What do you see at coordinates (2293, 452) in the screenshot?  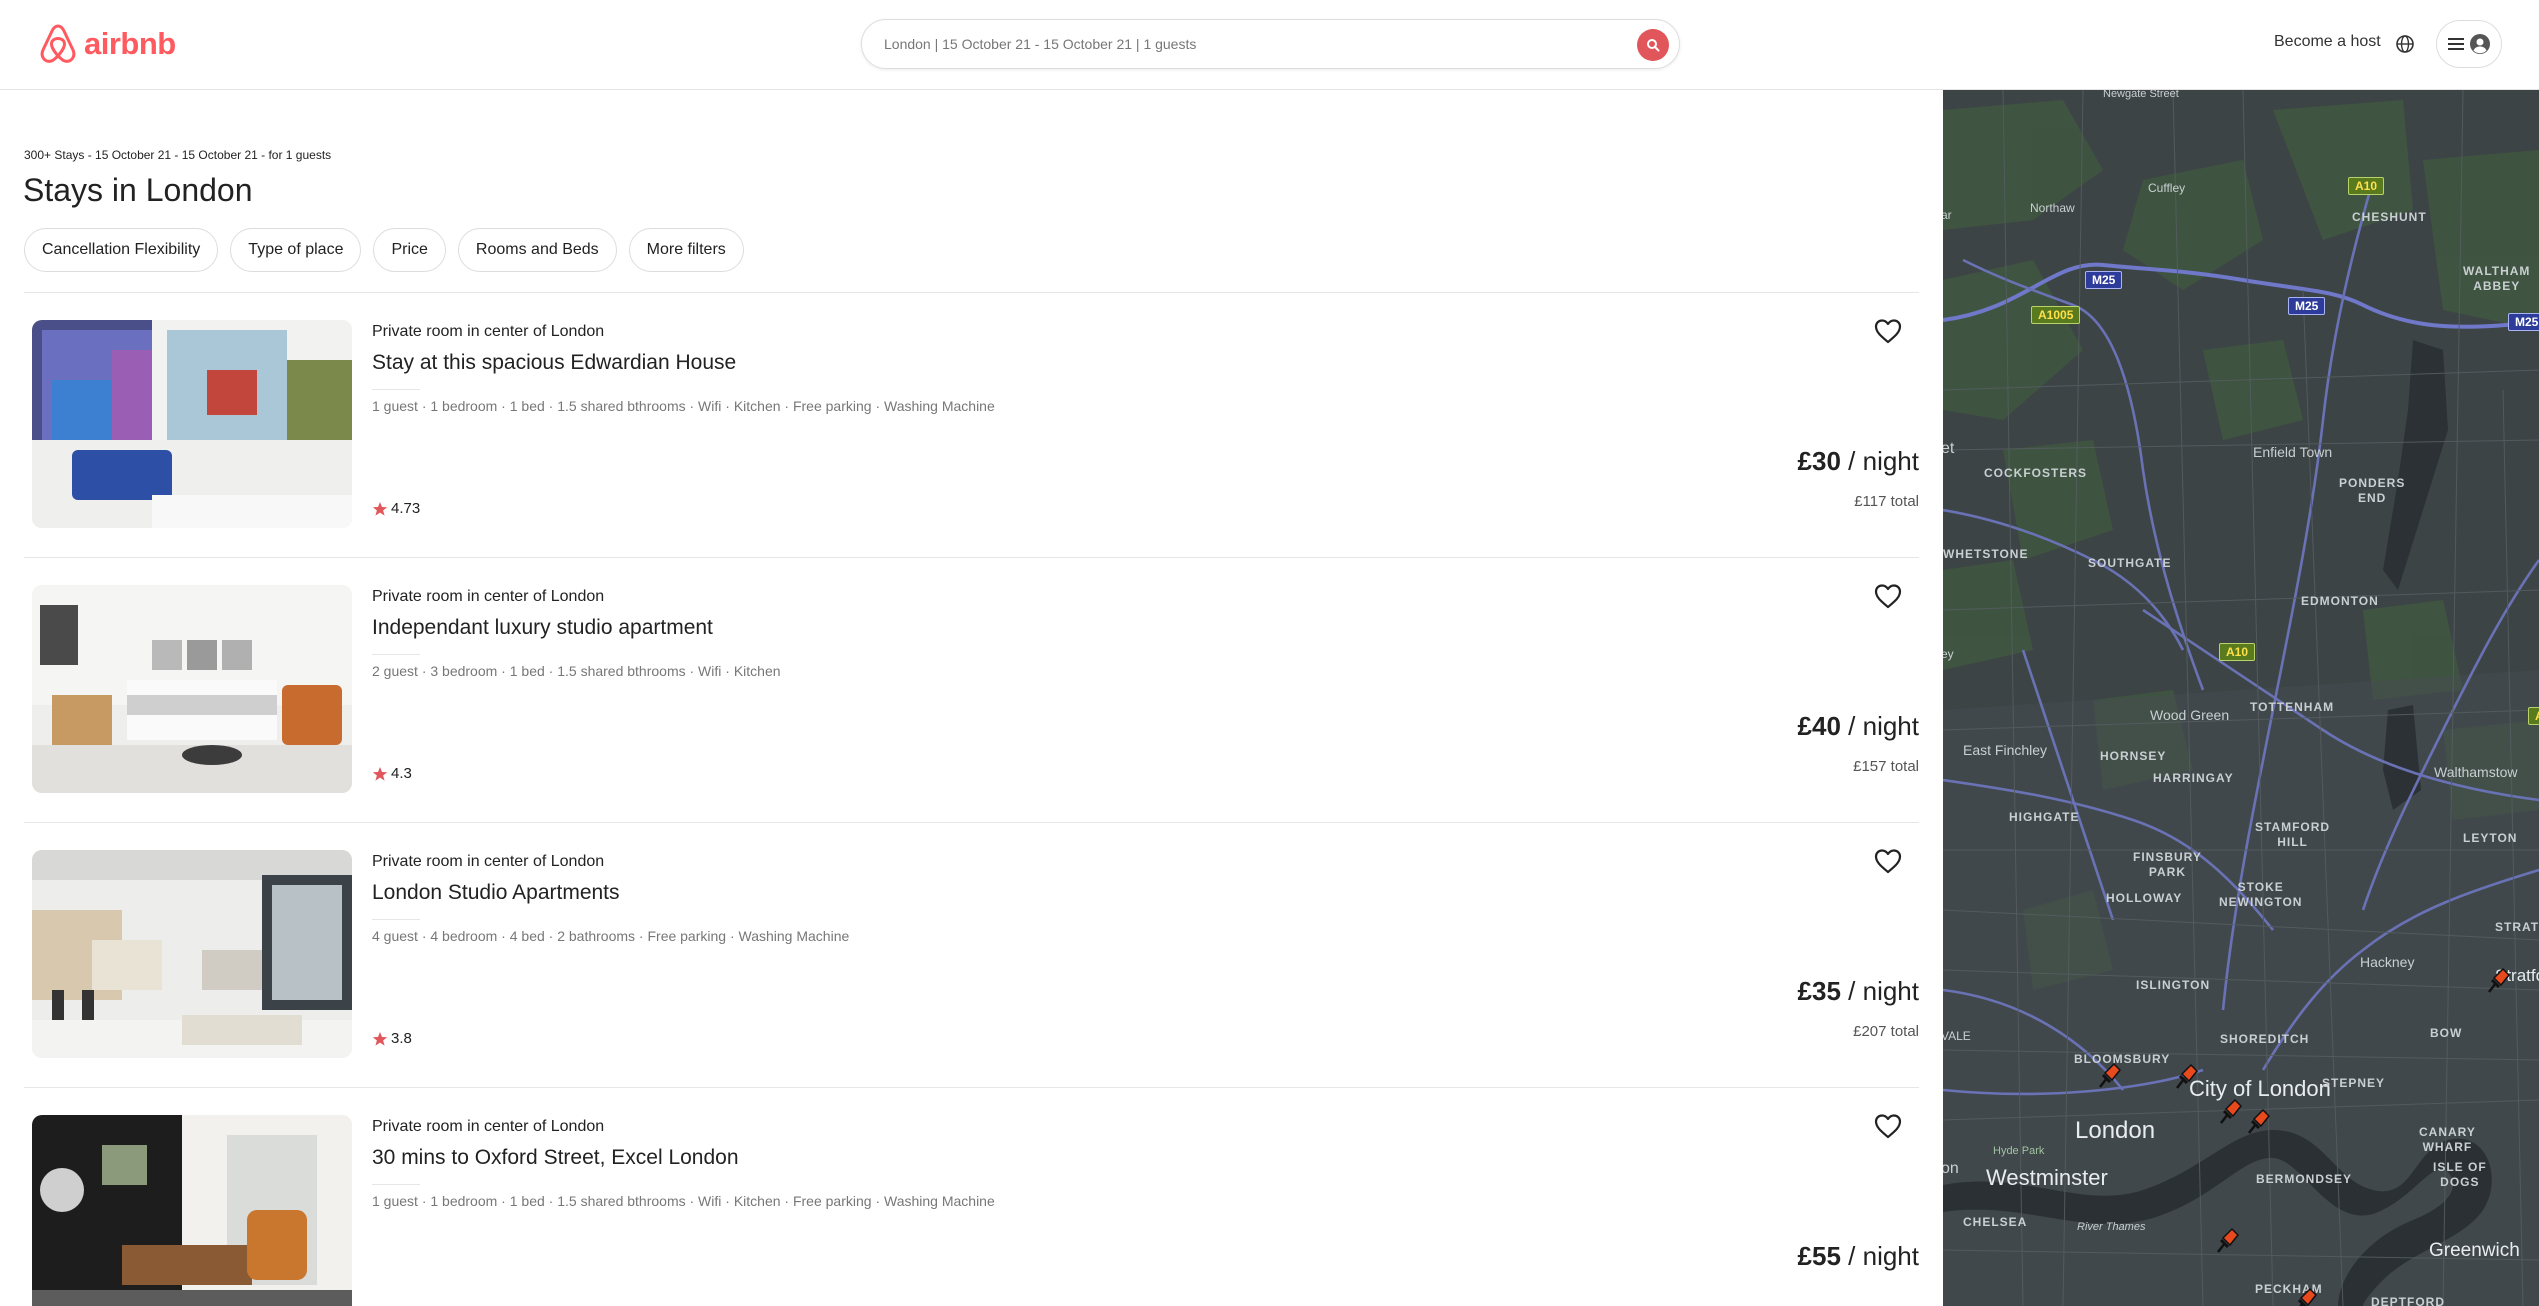 I see `map-label: Enfield Town` at bounding box center [2293, 452].